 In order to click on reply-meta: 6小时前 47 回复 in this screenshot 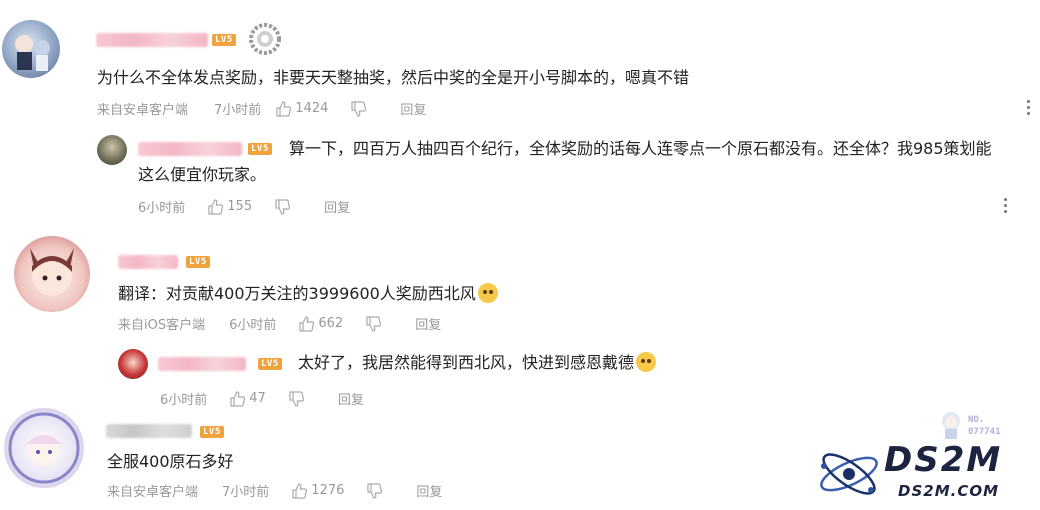, I will do `click(270, 398)`.